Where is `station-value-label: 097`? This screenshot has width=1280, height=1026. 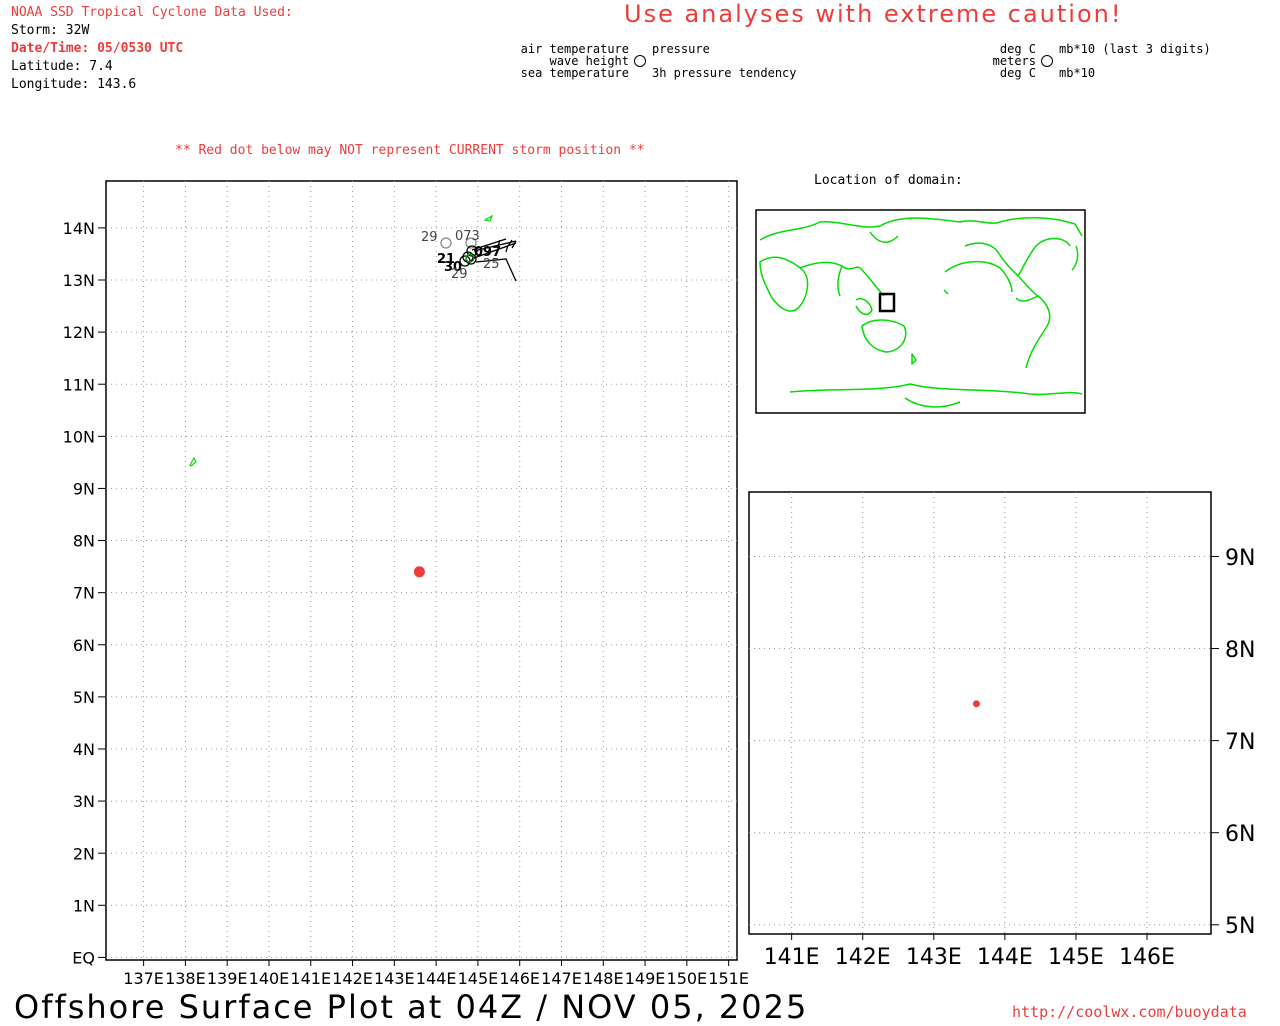
station-value-label: 097 is located at coordinates (487, 252).